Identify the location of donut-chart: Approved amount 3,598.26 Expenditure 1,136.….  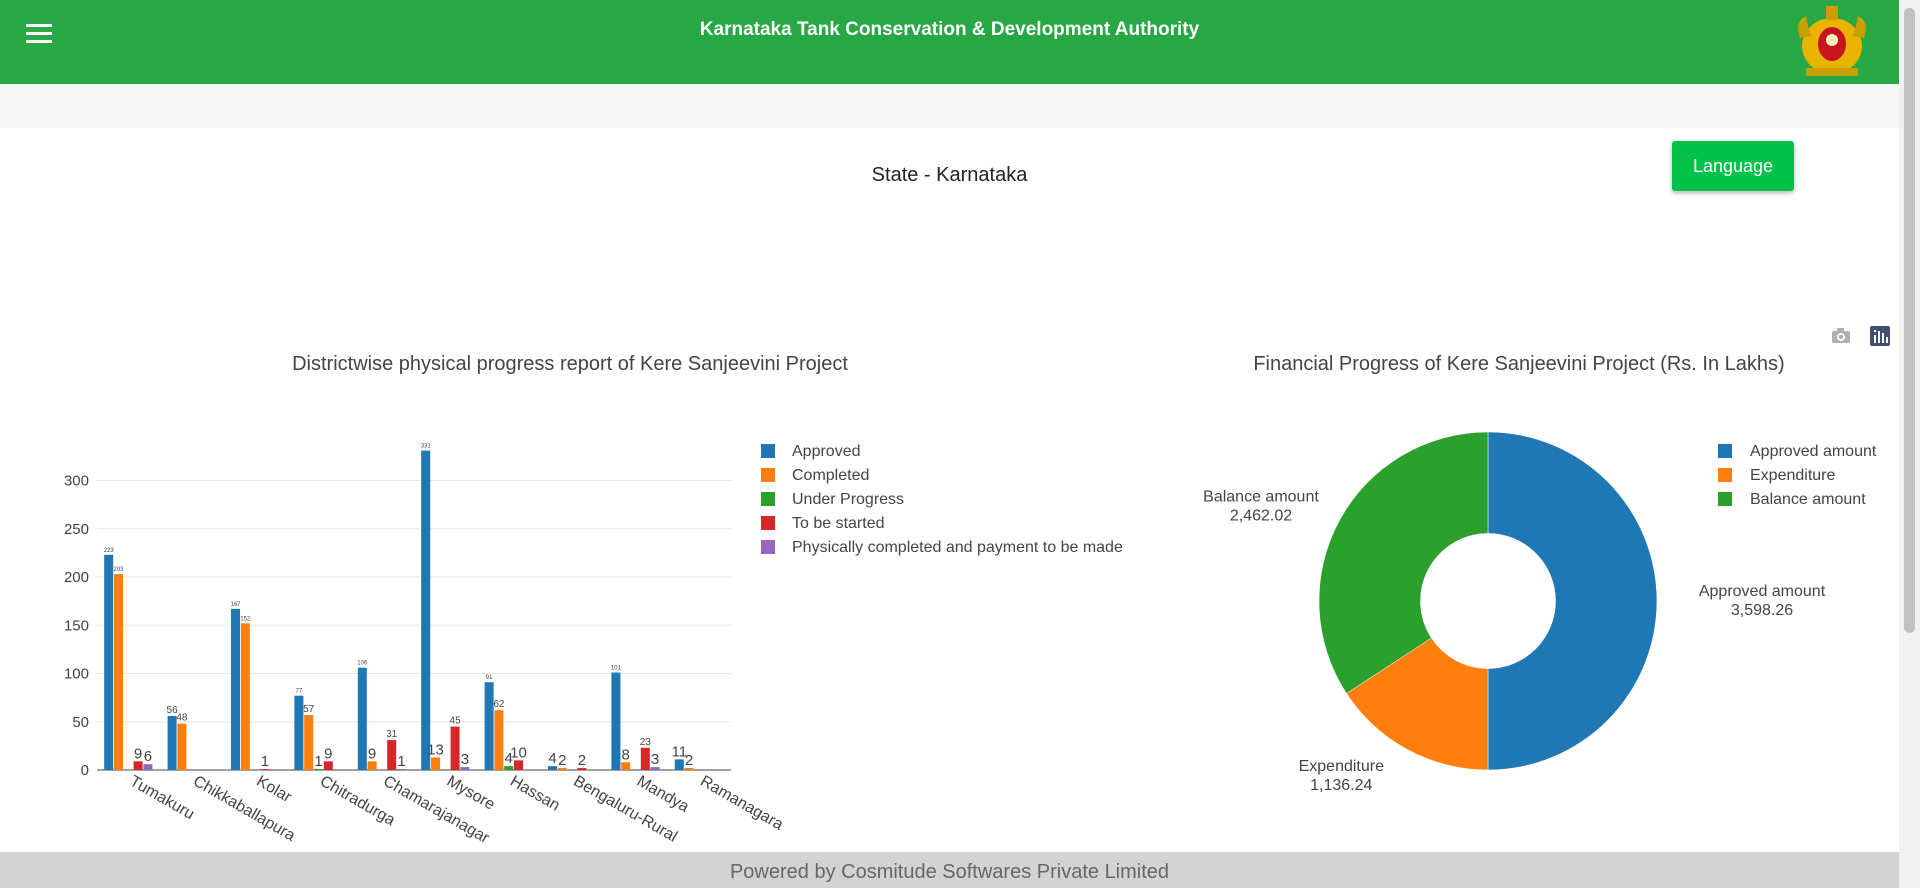
(1514, 612).